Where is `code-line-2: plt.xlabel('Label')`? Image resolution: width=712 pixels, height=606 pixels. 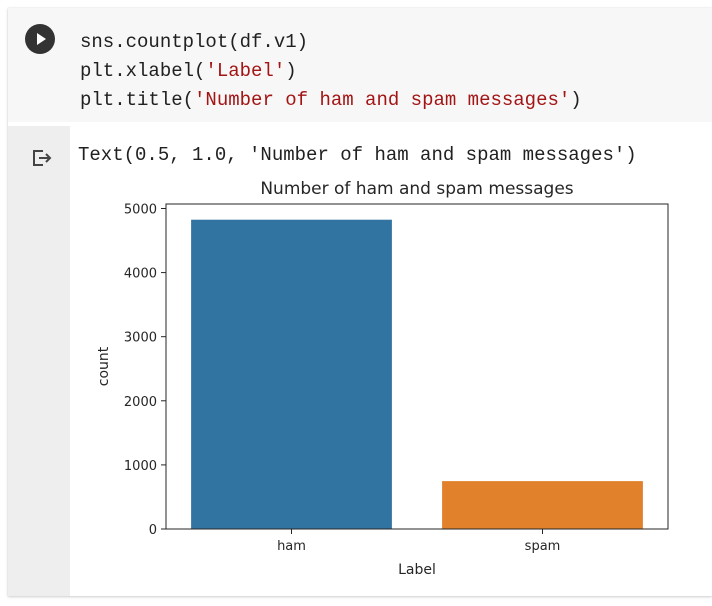 code-line-2: plt.xlabel('Label') is located at coordinates (331, 71).